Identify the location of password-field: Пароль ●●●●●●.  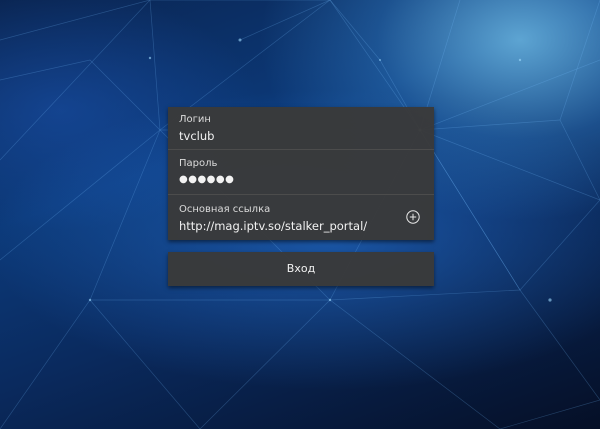
(301, 172).